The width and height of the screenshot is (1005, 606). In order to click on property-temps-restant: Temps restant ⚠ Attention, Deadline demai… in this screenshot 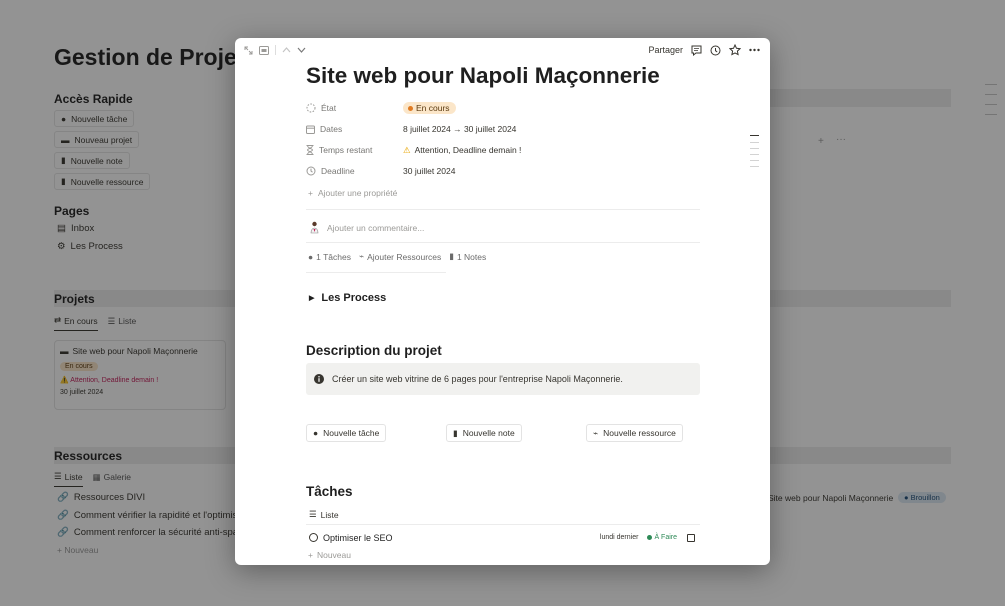, I will do `click(503, 150)`.